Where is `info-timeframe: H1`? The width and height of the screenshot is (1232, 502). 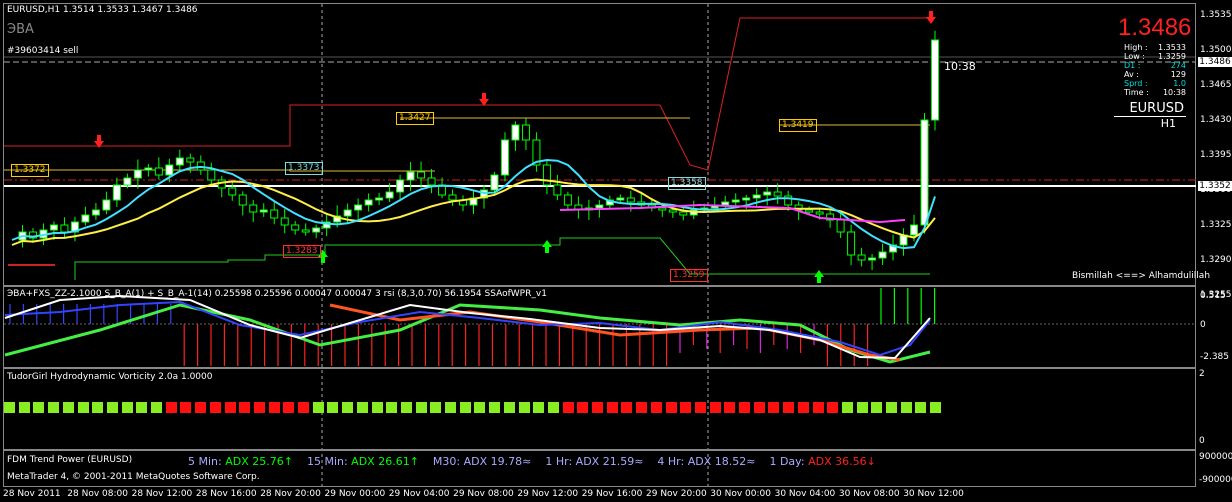
info-timeframe: H1 is located at coordinates (1168, 123).